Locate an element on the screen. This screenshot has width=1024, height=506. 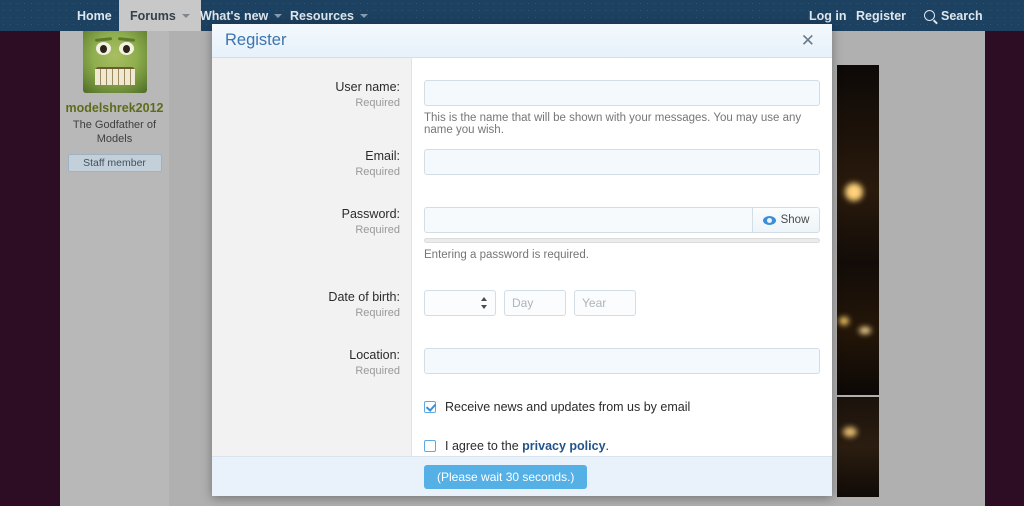
register-submit-button: (Please wait 30 seconds.) is located at coordinates (506, 476).